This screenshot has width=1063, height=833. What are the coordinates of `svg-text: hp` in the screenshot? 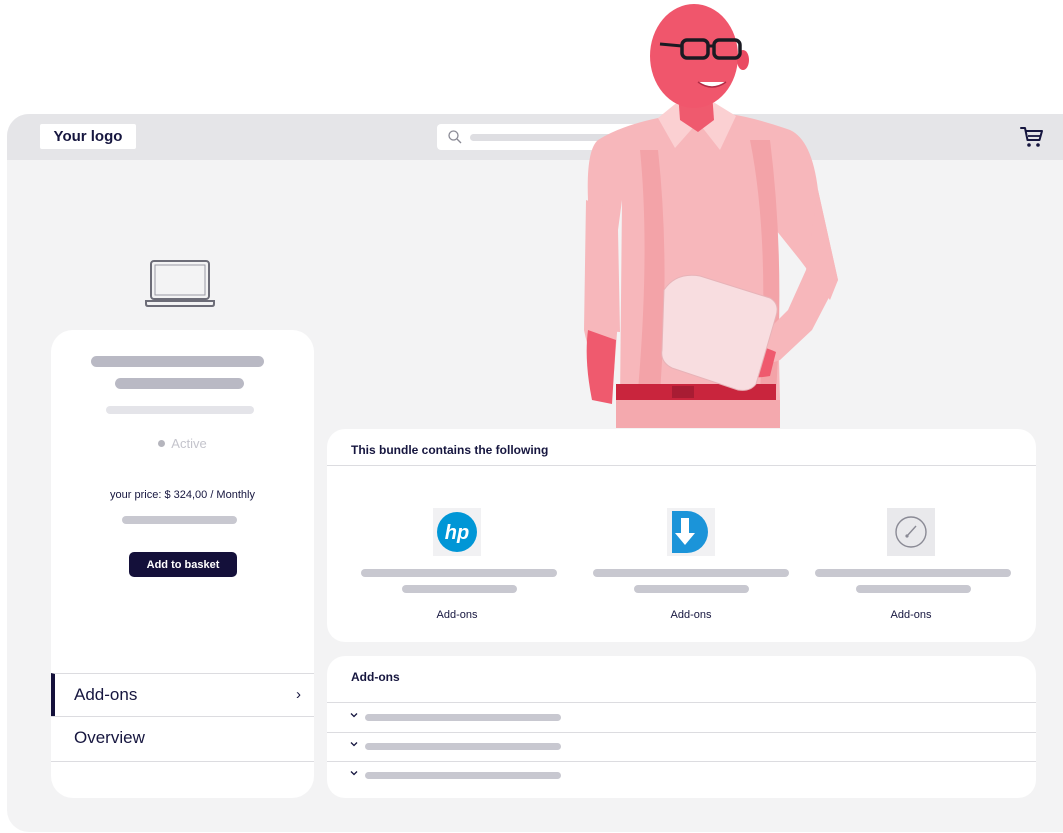 It's located at (457, 533).